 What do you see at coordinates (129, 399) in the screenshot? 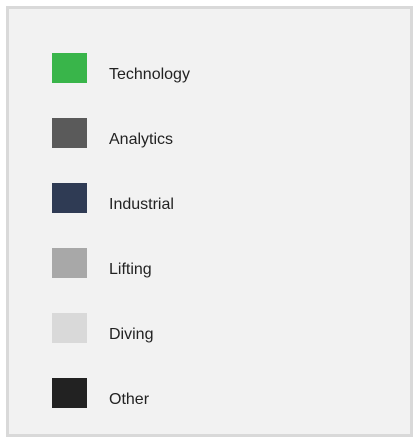
I see `legend-label-other: Other` at bounding box center [129, 399].